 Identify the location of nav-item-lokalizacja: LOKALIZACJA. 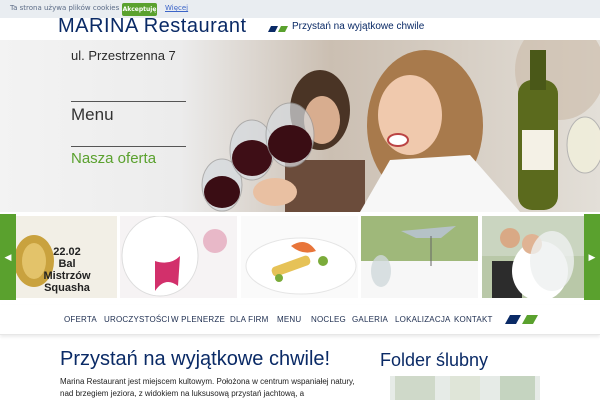
(423, 319).